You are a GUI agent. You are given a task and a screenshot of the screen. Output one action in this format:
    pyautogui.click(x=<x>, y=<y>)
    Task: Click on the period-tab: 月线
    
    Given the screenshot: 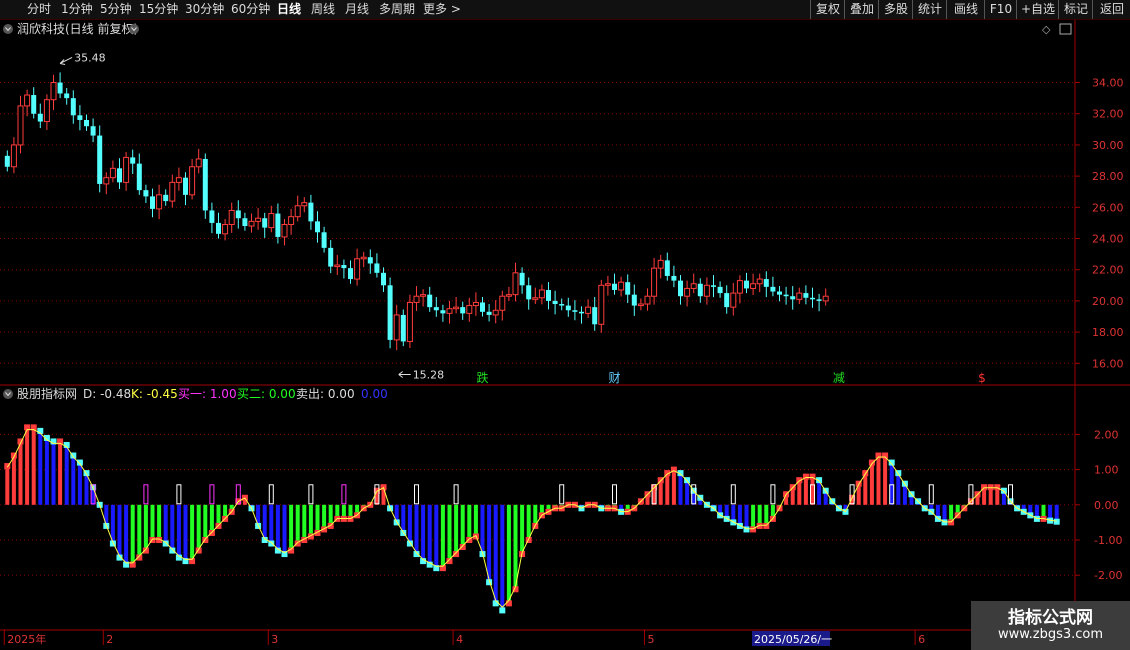 What is the action you would take?
    pyautogui.click(x=357, y=9)
    